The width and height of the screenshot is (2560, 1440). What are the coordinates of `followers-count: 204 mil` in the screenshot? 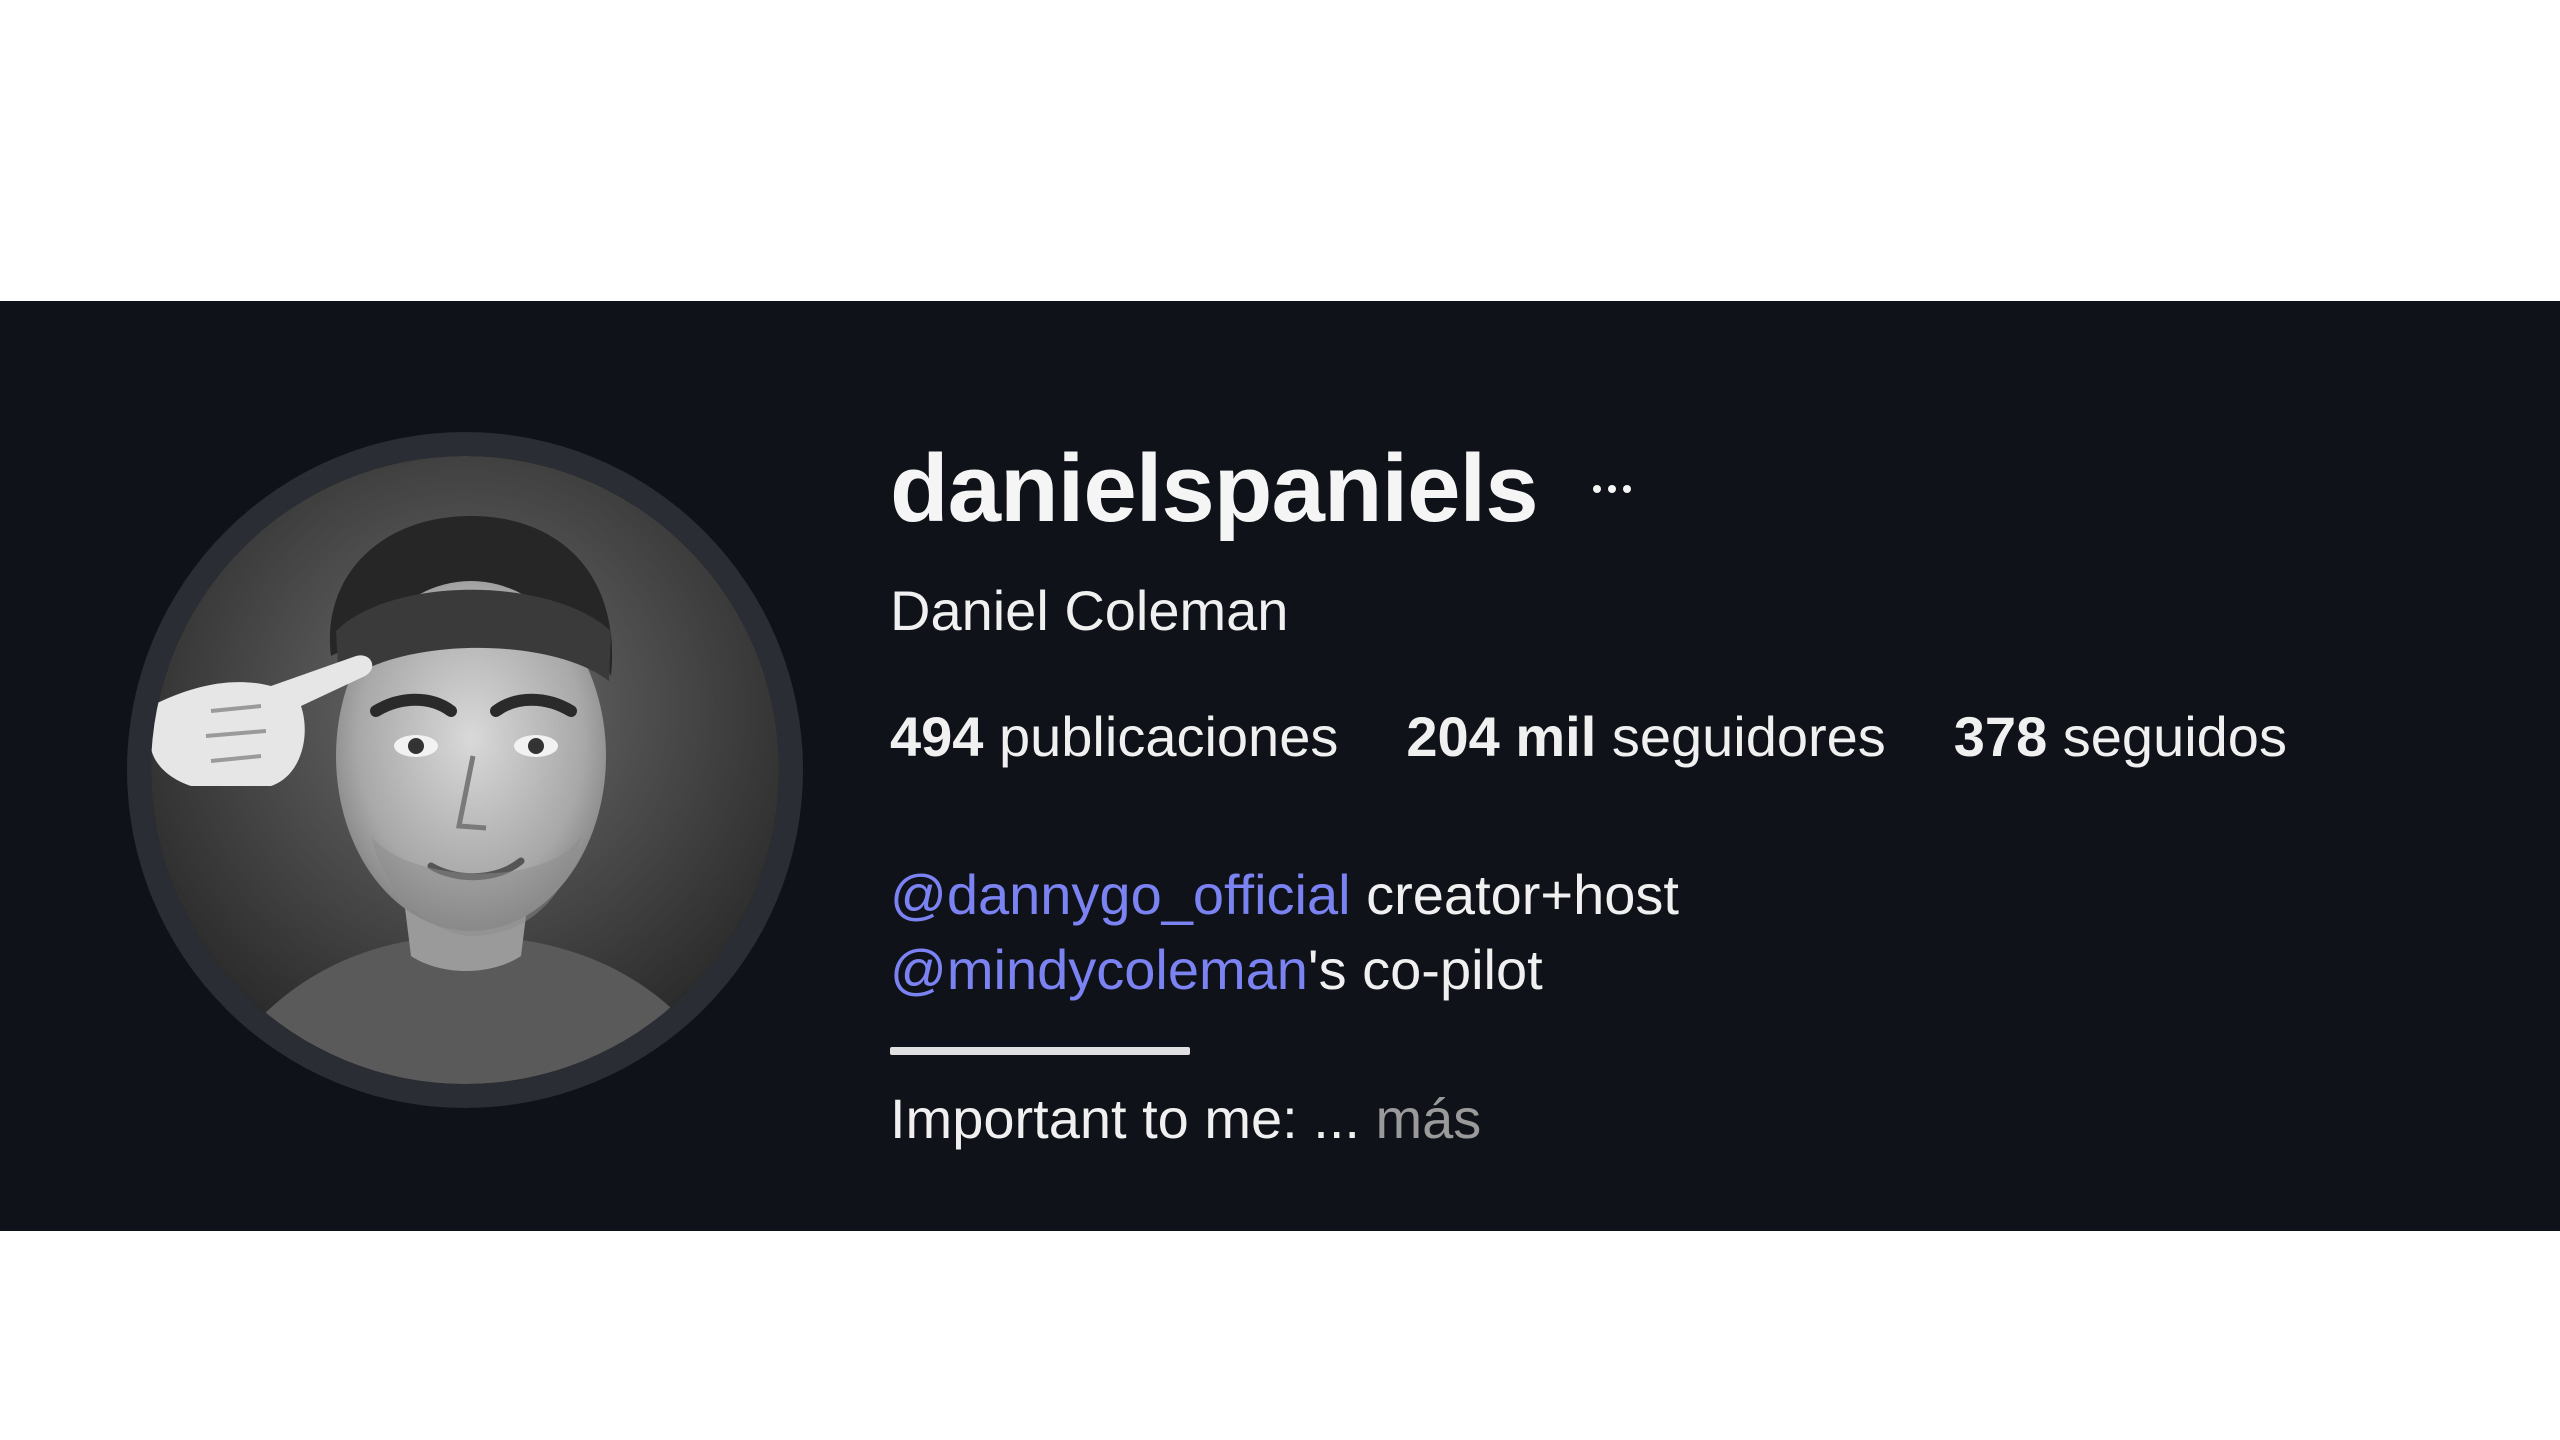 It's located at (1501, 736).